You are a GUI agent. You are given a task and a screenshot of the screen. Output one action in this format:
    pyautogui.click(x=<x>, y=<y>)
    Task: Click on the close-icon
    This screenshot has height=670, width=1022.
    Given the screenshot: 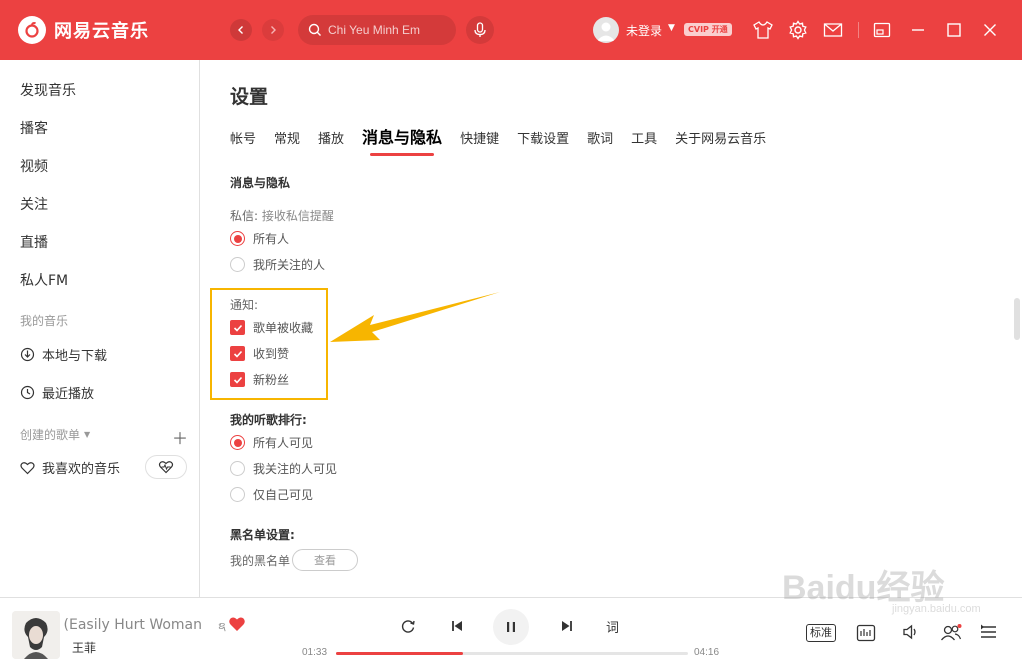 What is the action you would take?
    pyautogui.click(x=990, y=30)
    